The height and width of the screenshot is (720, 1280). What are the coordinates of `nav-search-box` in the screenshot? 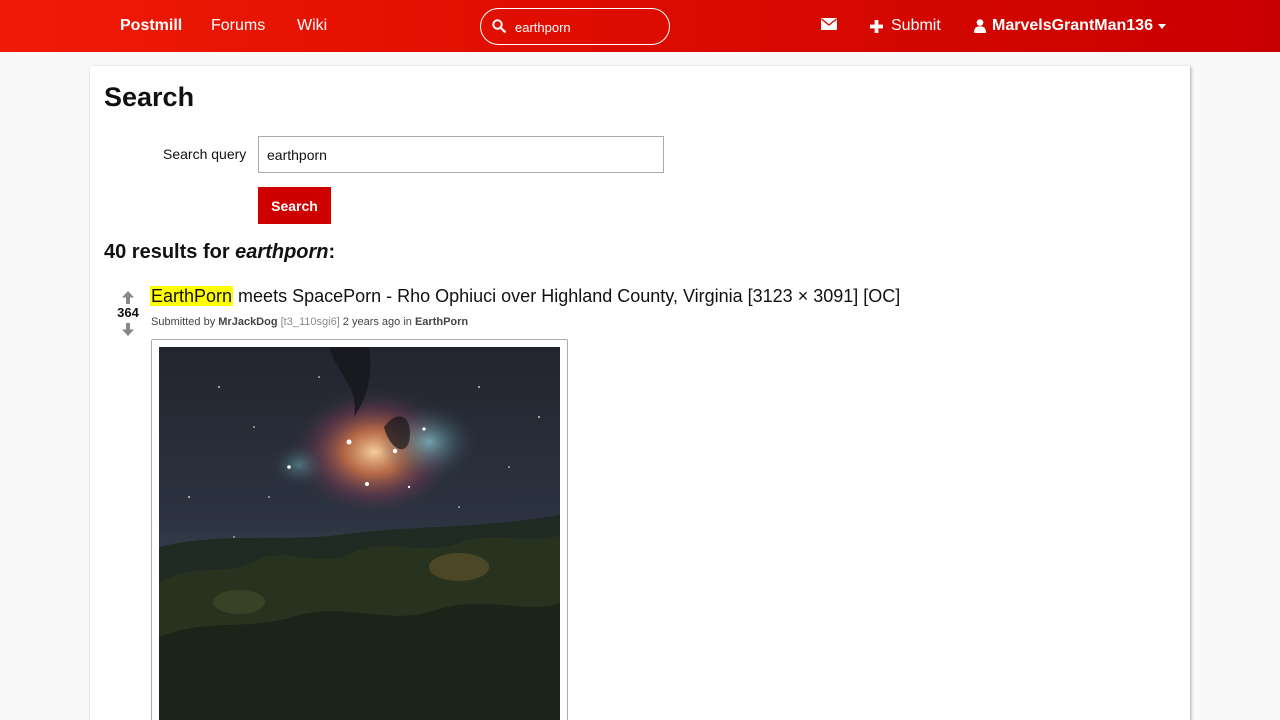 It's located at (575, 26).